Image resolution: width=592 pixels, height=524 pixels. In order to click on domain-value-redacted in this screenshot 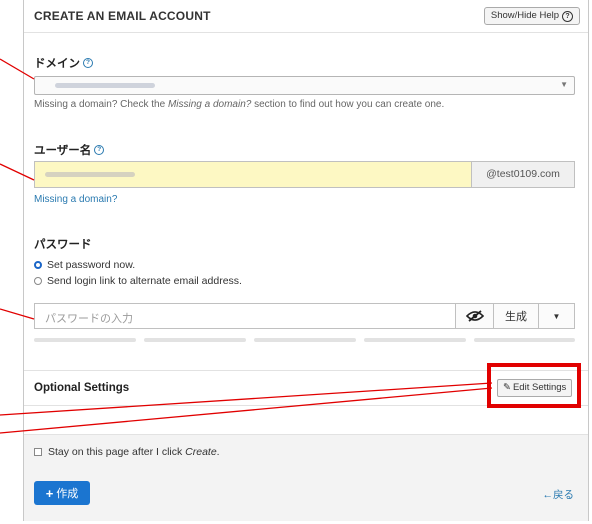, I will do `click(105, 85)`.